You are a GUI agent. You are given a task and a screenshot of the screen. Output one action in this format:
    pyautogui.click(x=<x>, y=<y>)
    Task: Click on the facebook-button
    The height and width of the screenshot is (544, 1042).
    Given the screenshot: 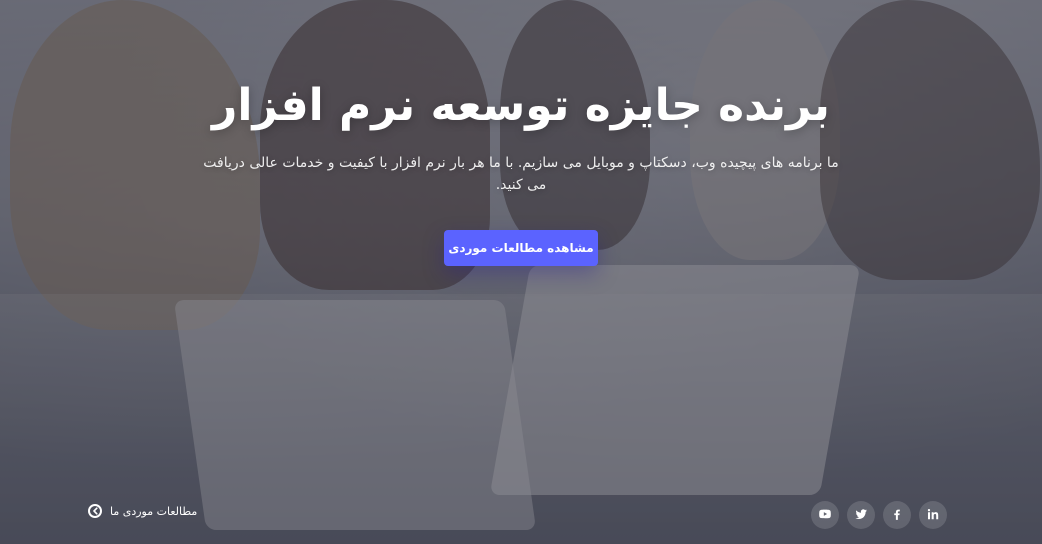 What is the action you would take?
    pyautogui.click(x=897, y=515)
    